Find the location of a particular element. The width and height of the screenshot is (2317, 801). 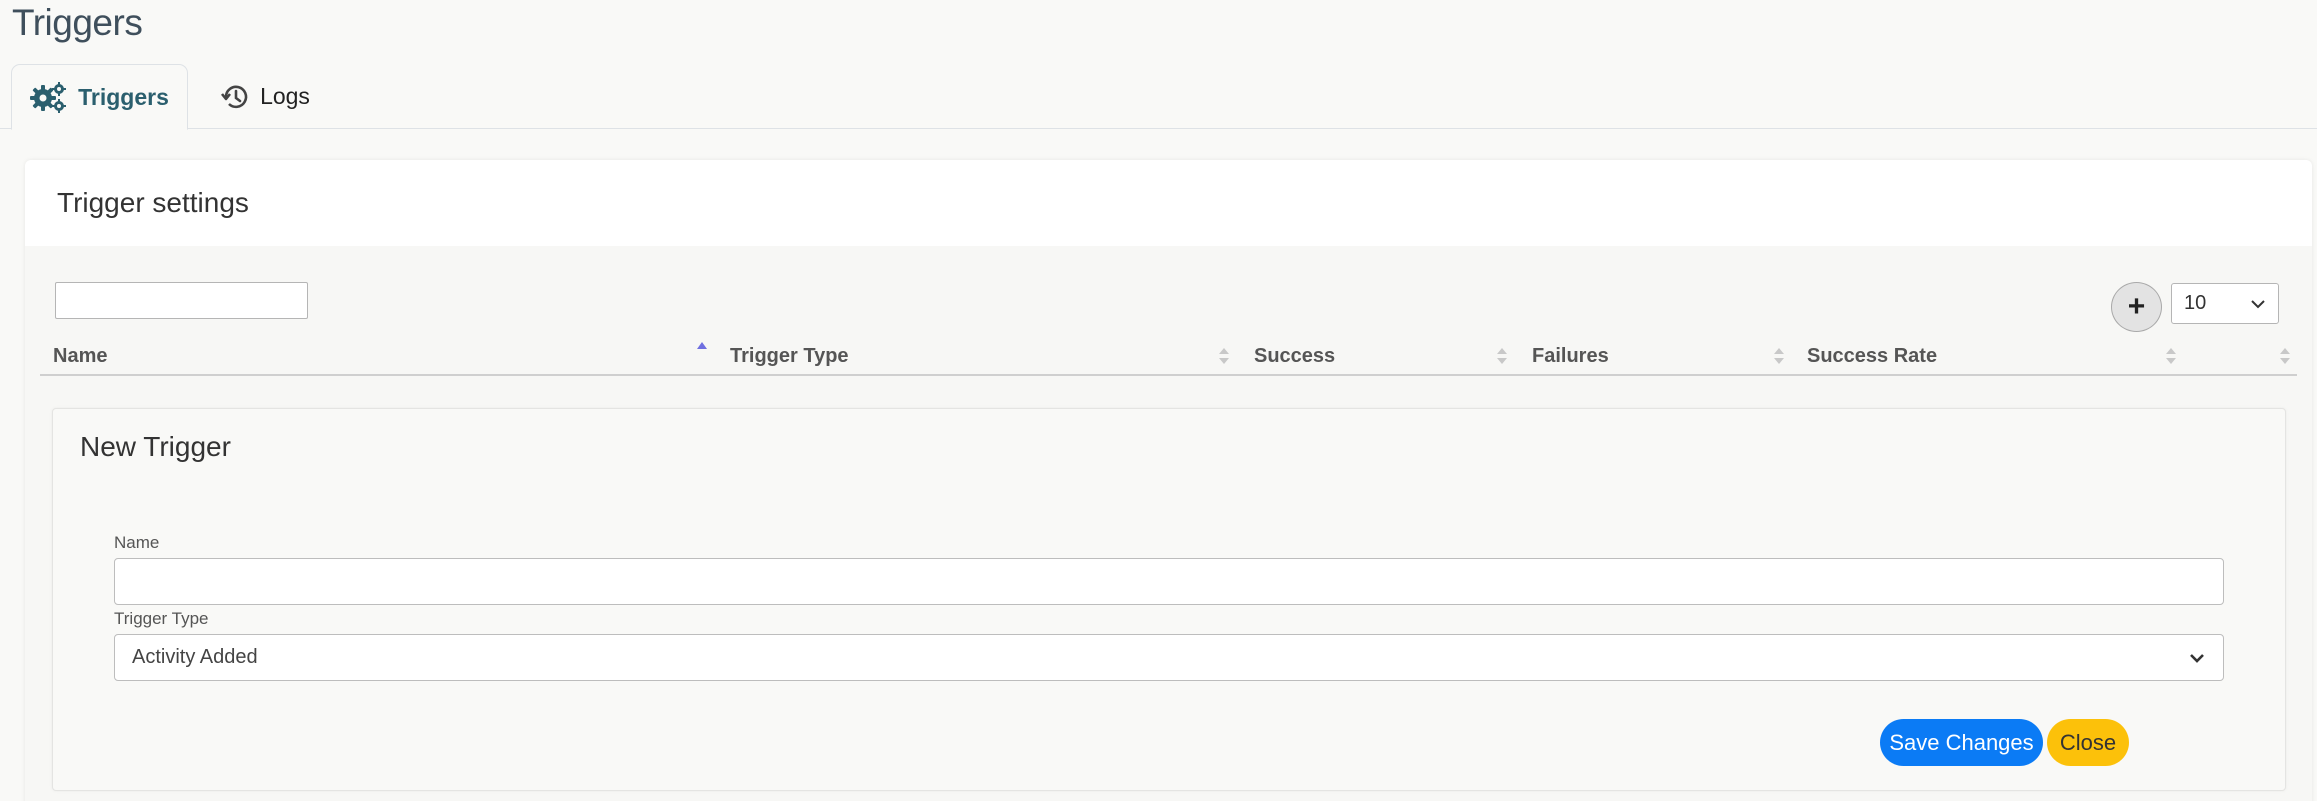

column-label: Success Rate is located at coordinates (1872, 355).